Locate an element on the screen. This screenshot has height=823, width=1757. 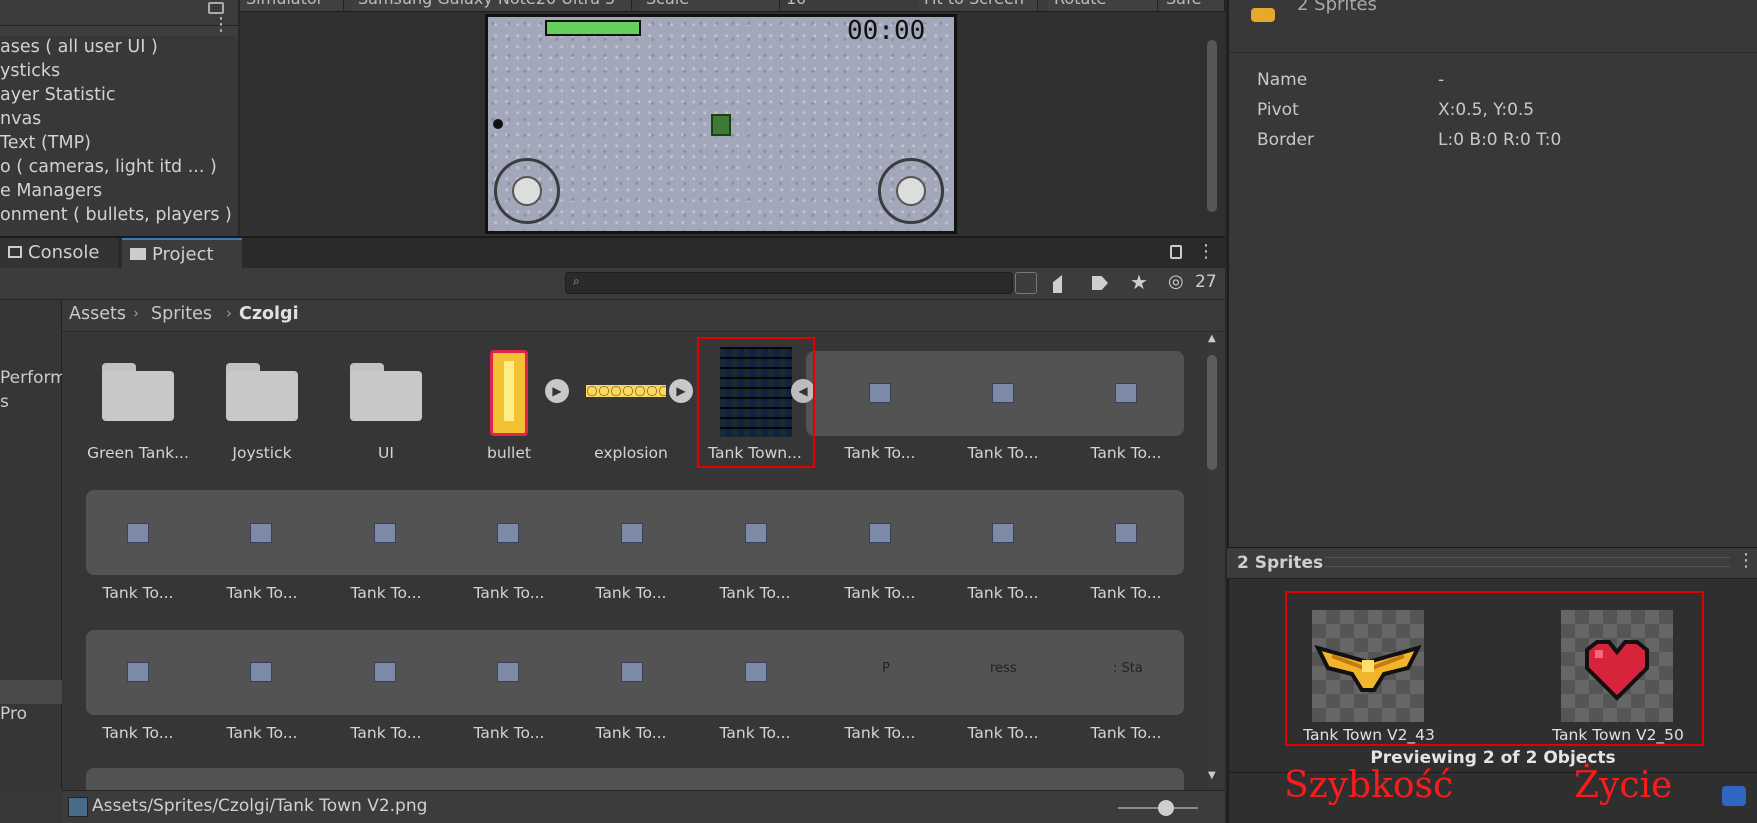
tree-item: s is located at coordinates (4, 402).